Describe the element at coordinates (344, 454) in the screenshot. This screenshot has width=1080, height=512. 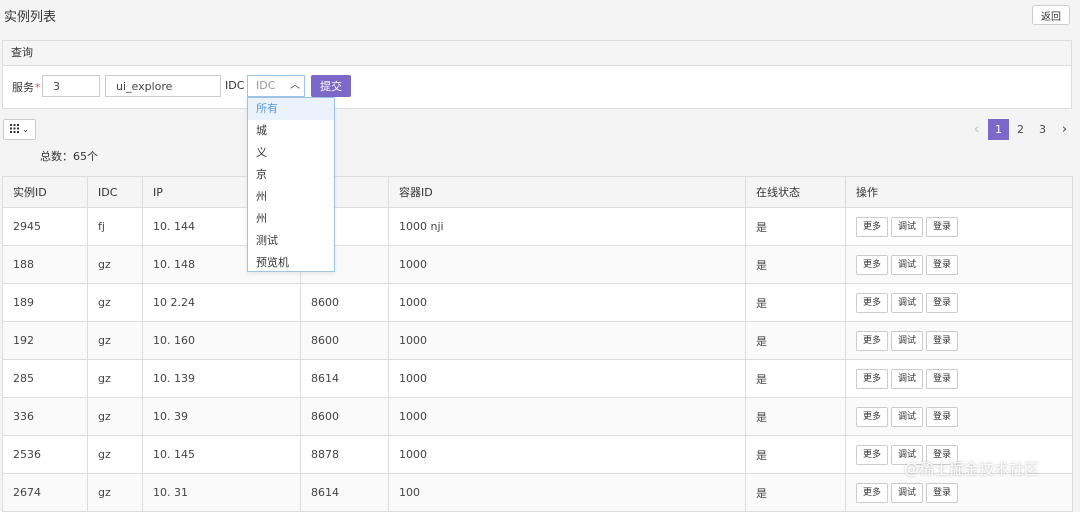
I see `cell-port: 8878` at that location.